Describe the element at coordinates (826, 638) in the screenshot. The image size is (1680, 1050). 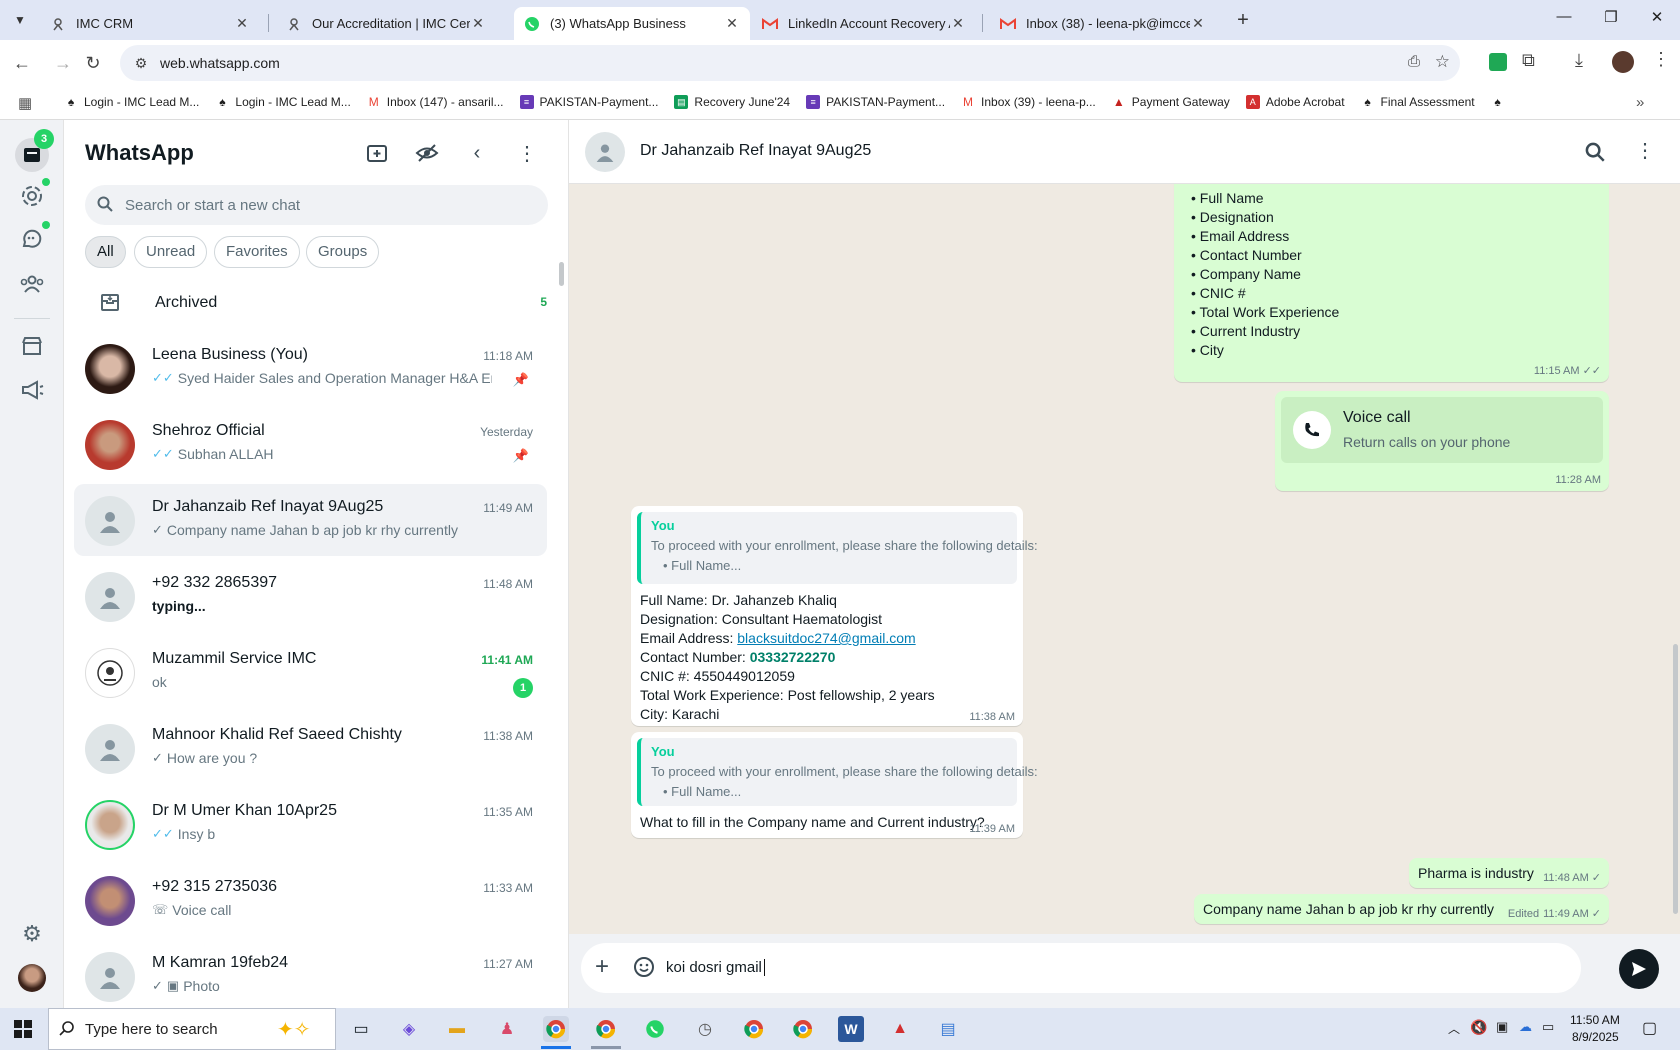
I see `email-link: blacksuitdoc274@gmail.com` at that location.